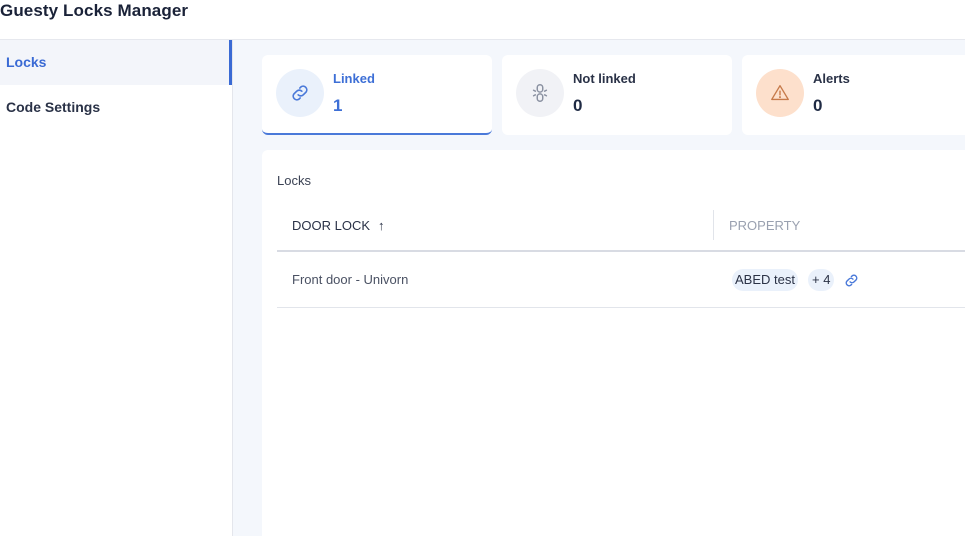 The height and width of the screenshot is (536, 965). Describe the element at coordinates (780, 93) in the screenshot. I see `warning-icon` at that location.